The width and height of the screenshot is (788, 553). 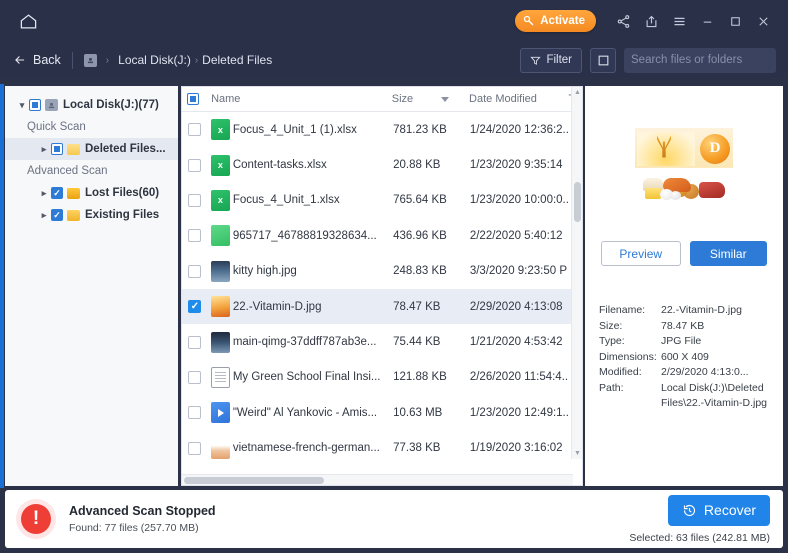 What do you see at coordinates (577, 202) in the screenshot?
I see `vertical-scroll-thumb` at bounding box center [577, 202].